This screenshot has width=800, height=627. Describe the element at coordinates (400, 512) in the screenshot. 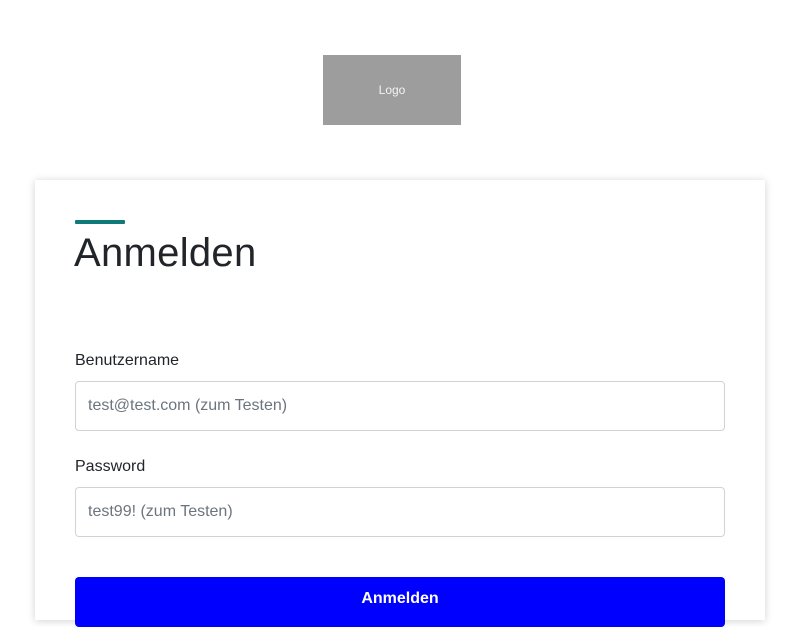

I see `password-field` at that location.